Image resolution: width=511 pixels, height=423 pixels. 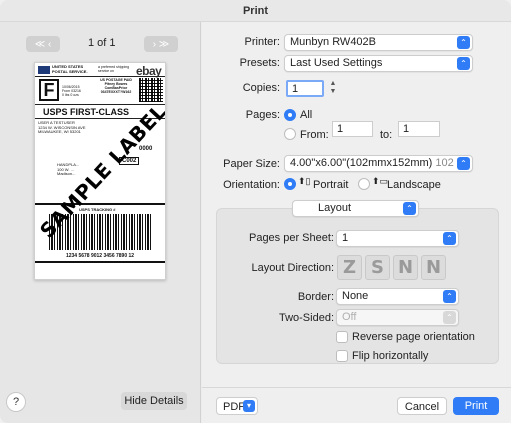 I want to click on usps-name: UNITED STATES POSTAL SERVICE., so click(x=70, y=69).